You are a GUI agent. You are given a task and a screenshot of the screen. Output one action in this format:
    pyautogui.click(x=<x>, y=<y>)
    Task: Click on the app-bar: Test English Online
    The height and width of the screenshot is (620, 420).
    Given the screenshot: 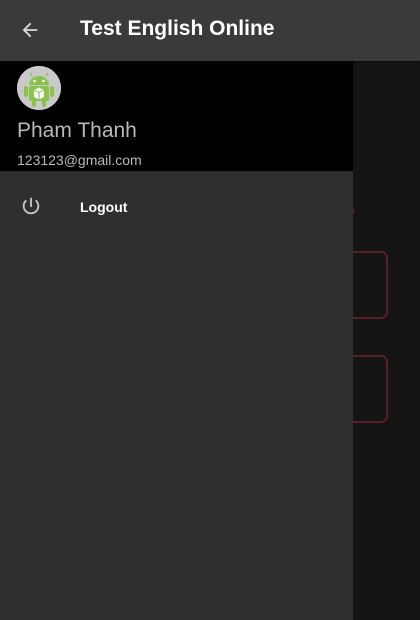 What is the action you would take?
    pyautogui.click(x=210, y=30)
    